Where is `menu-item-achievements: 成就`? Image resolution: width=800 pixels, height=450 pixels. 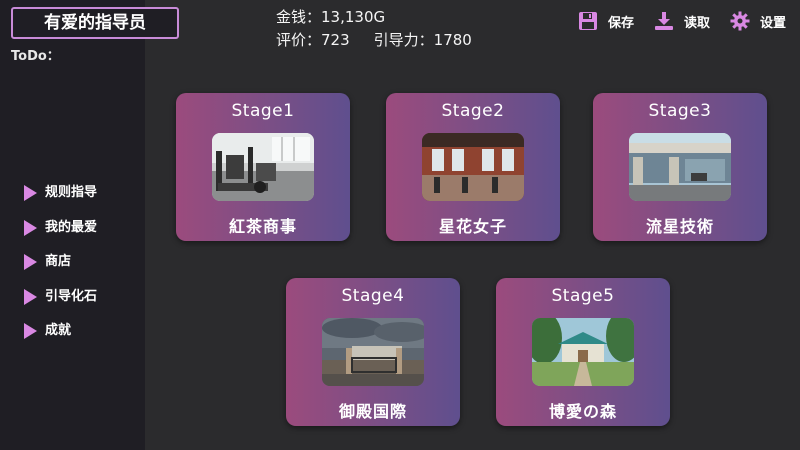
menu-item-achievements: 成就 is located at coordinates (60, 338).